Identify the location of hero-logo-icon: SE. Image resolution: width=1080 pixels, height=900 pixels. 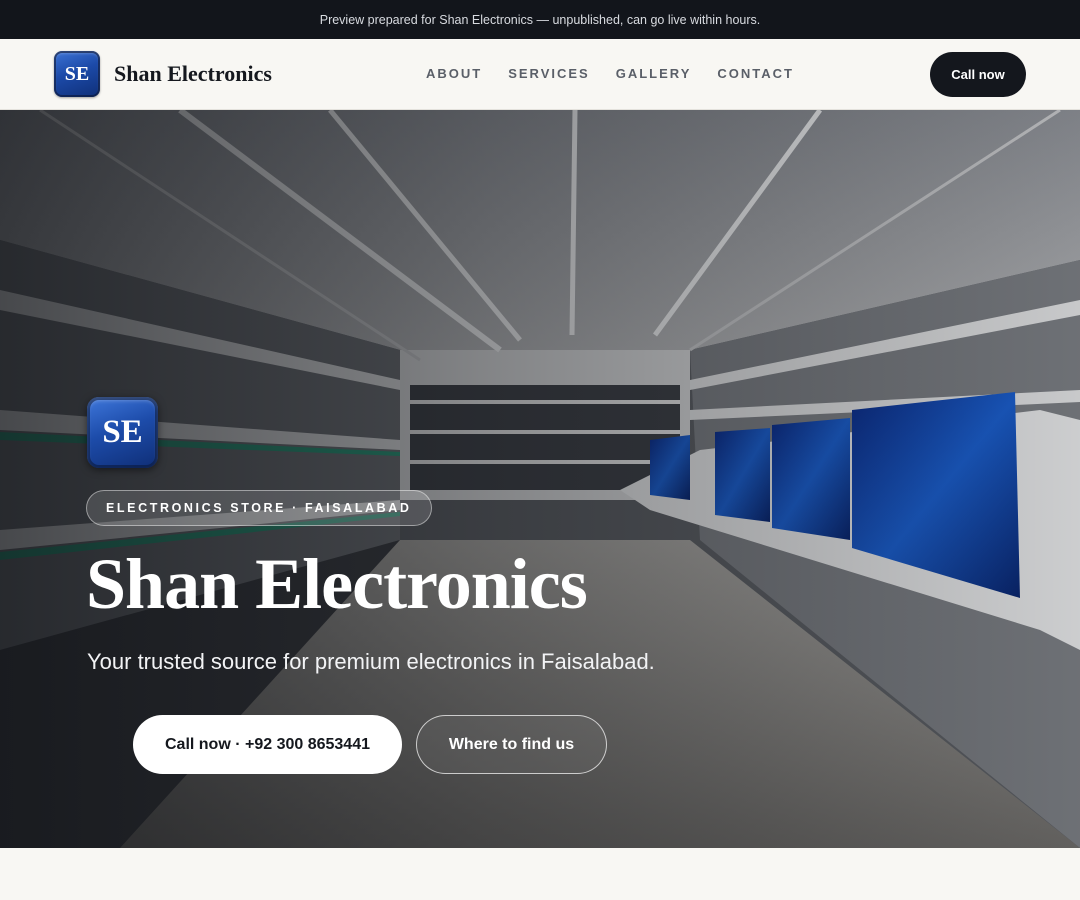
(122, 432).